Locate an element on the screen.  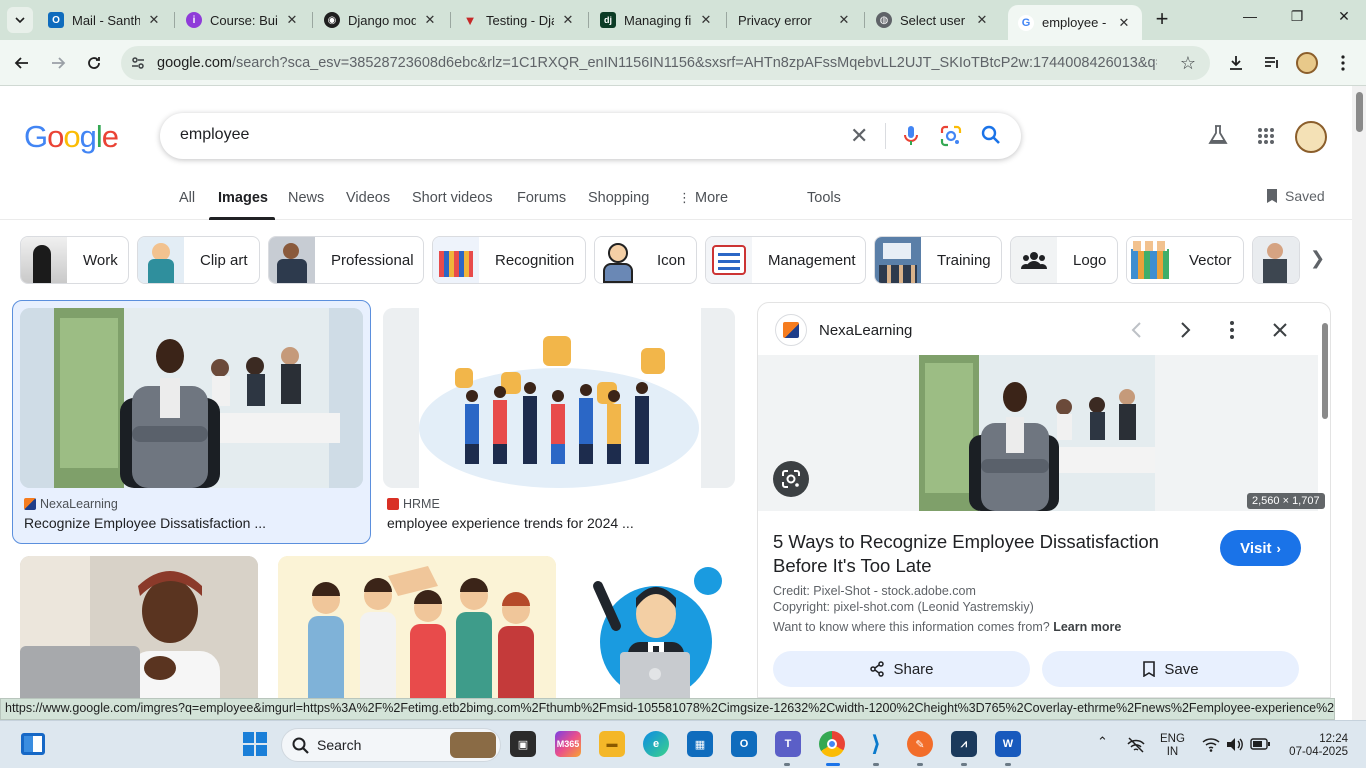
tray-overflow-icon: ⌃ is located at coordinates (1102, 741).